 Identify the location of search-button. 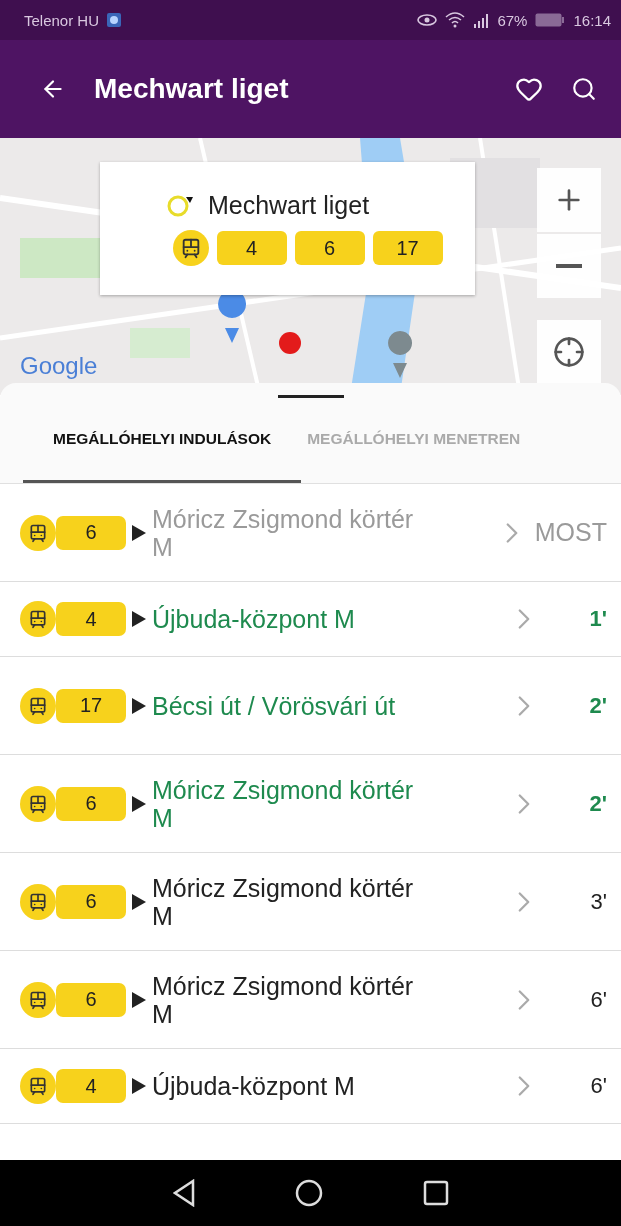
(584, 89).